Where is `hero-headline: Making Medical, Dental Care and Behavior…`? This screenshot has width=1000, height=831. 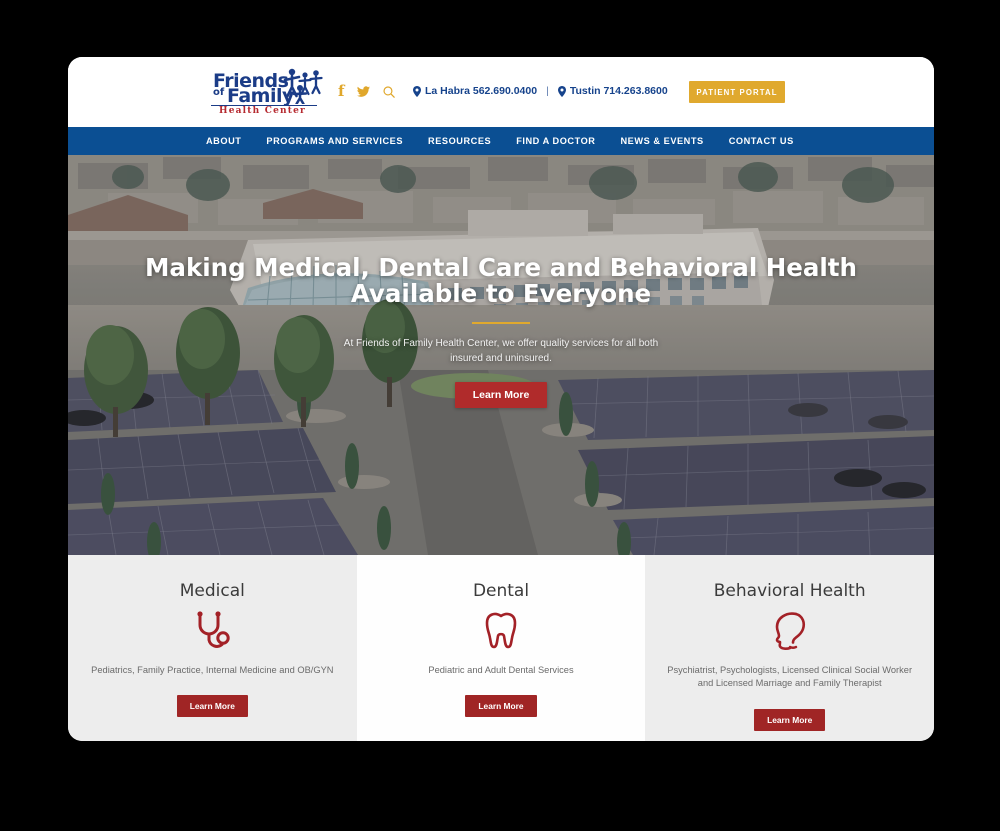
hero-headline: Making Medical, Dental Care and Behavior… is located at coordinates (501, 281).